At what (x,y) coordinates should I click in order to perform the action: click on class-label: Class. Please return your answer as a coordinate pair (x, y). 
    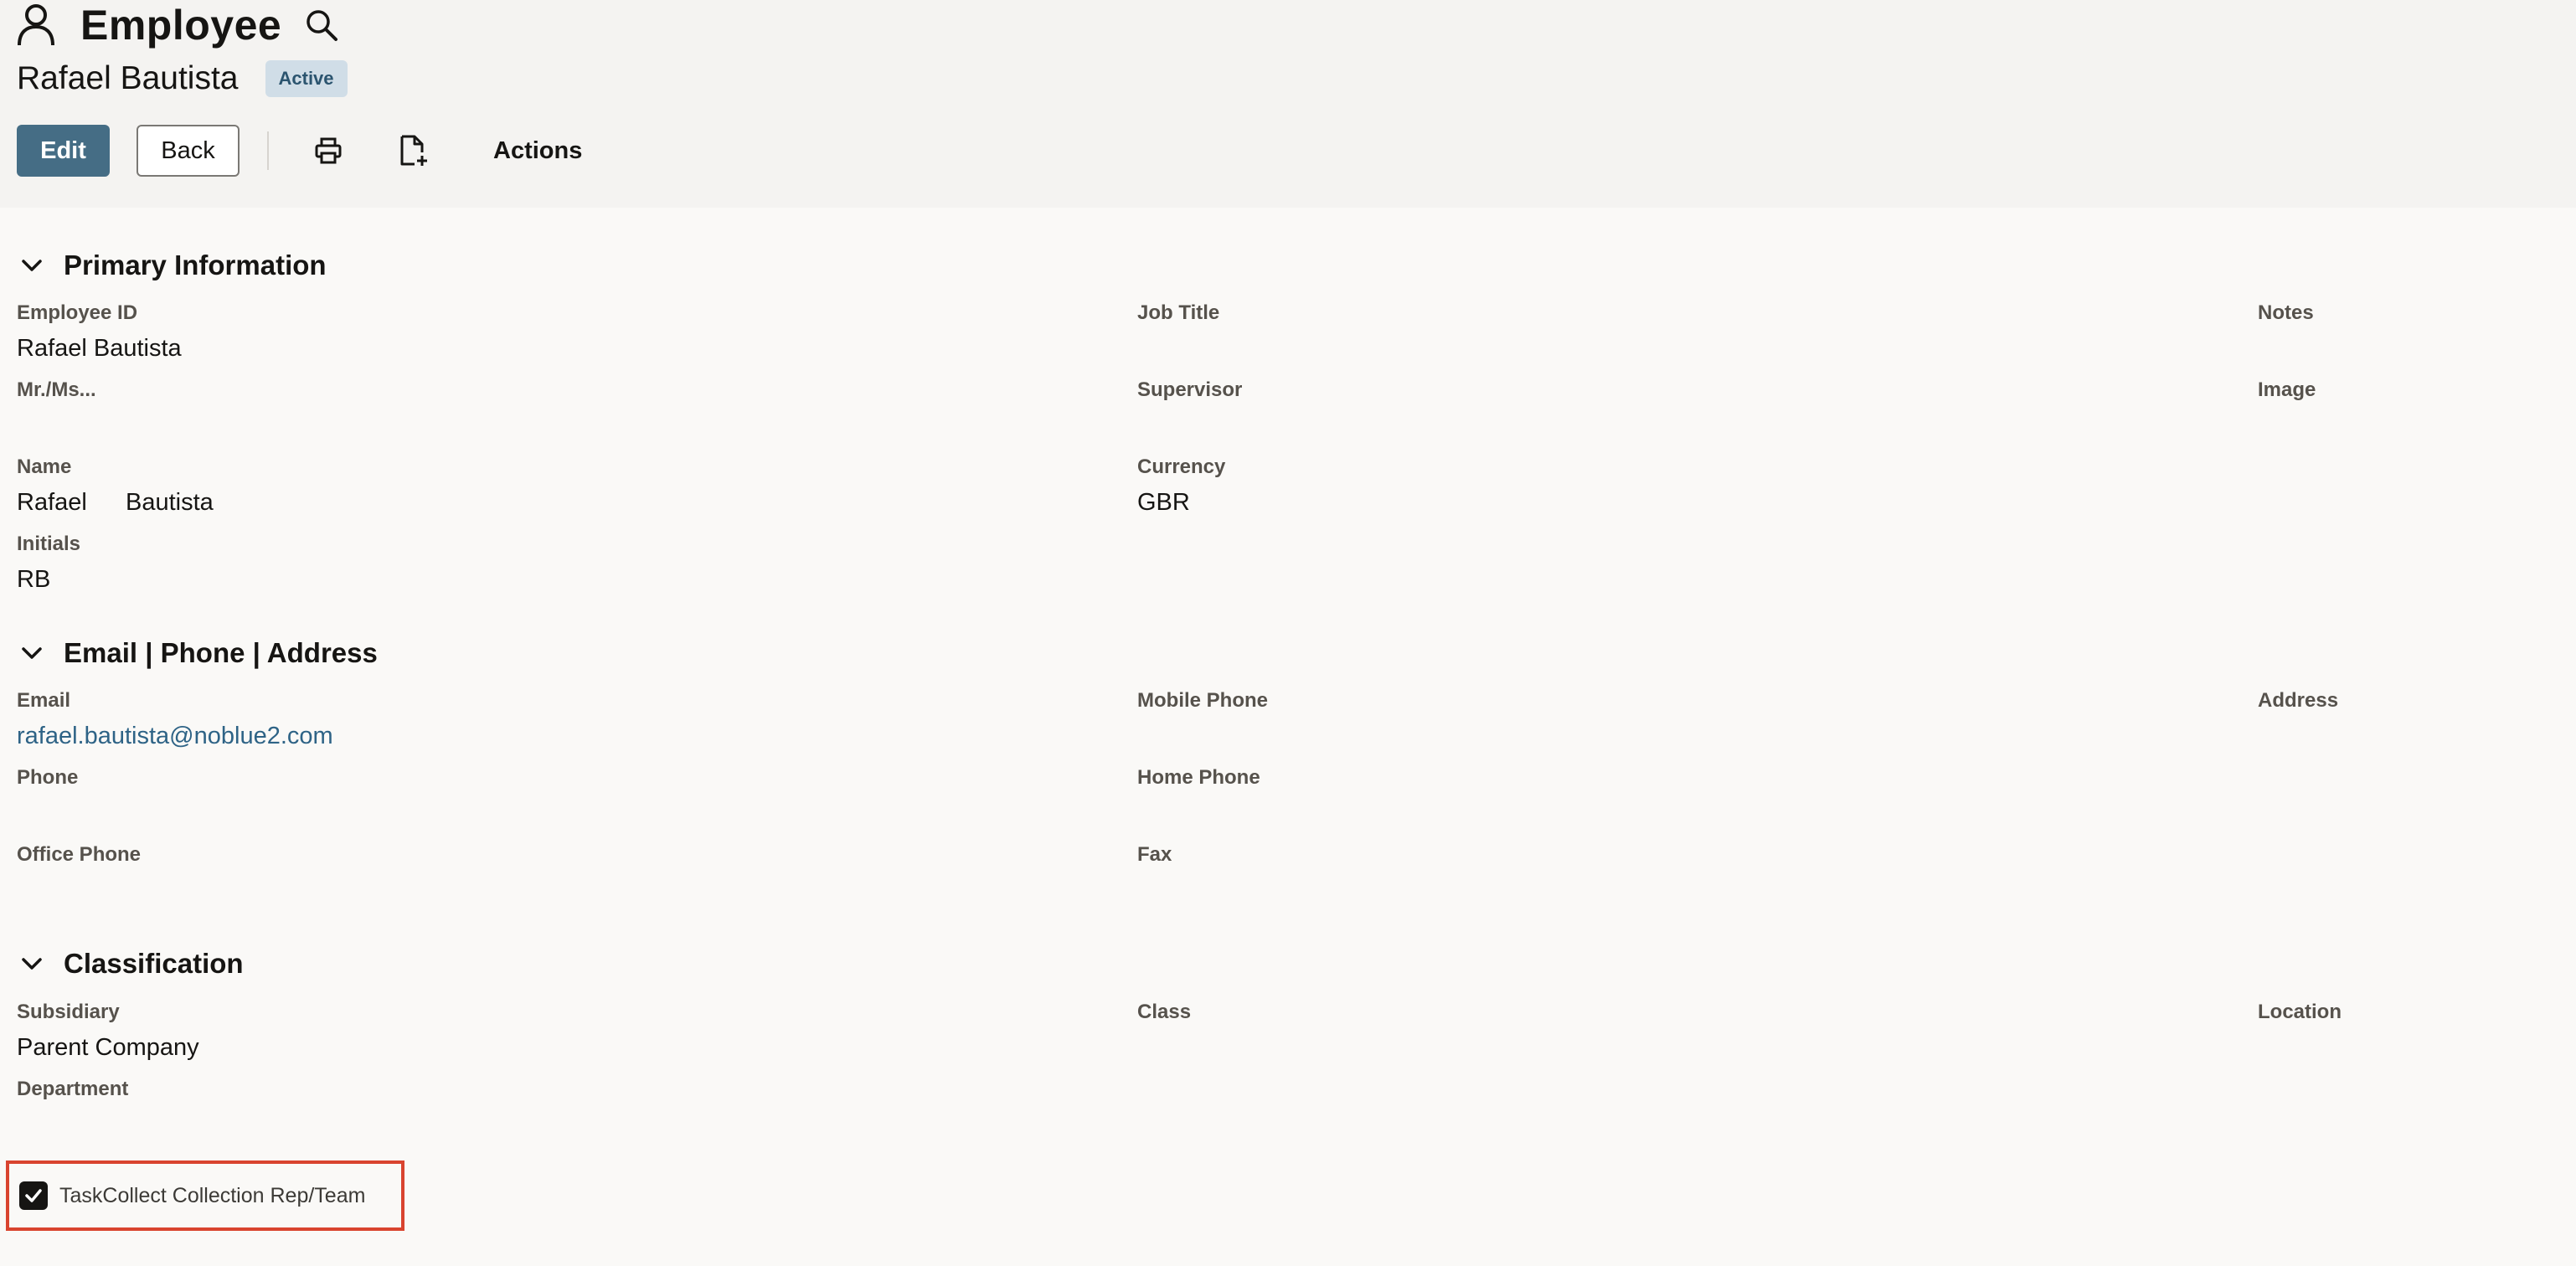
    Looking at the image, I should click on (1164, 1012).